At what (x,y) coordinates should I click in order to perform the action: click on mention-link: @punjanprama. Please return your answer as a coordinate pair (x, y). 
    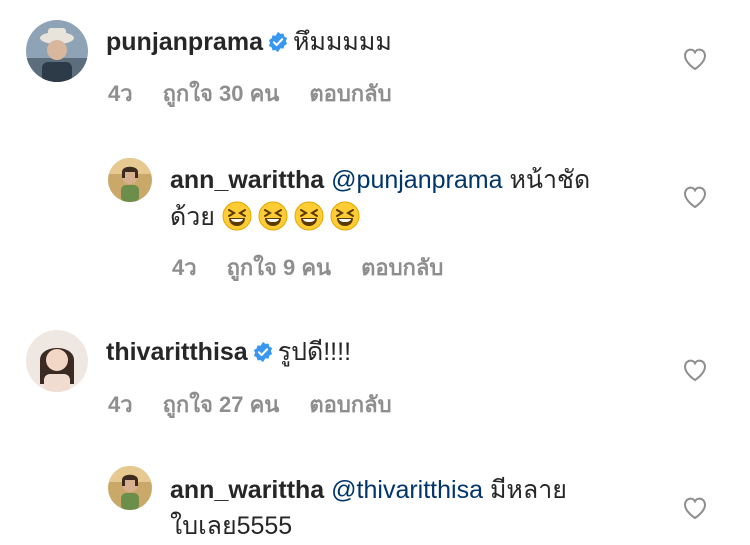
    Looking at the image, I should click on (416, 180).